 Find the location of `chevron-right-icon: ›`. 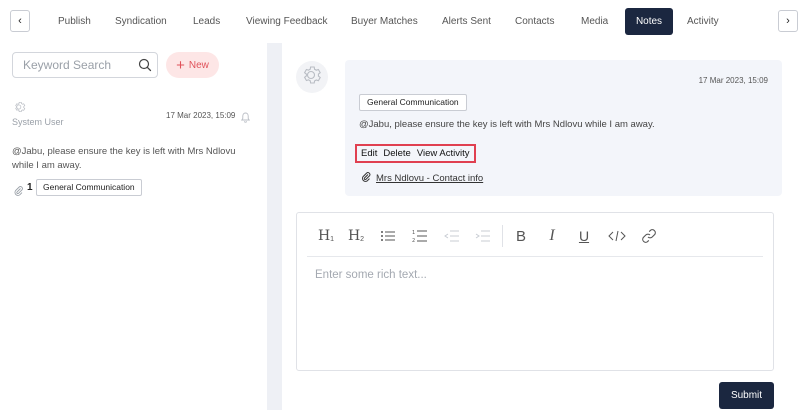

chevron-right-icon: › is located at coordinates (788, 21).